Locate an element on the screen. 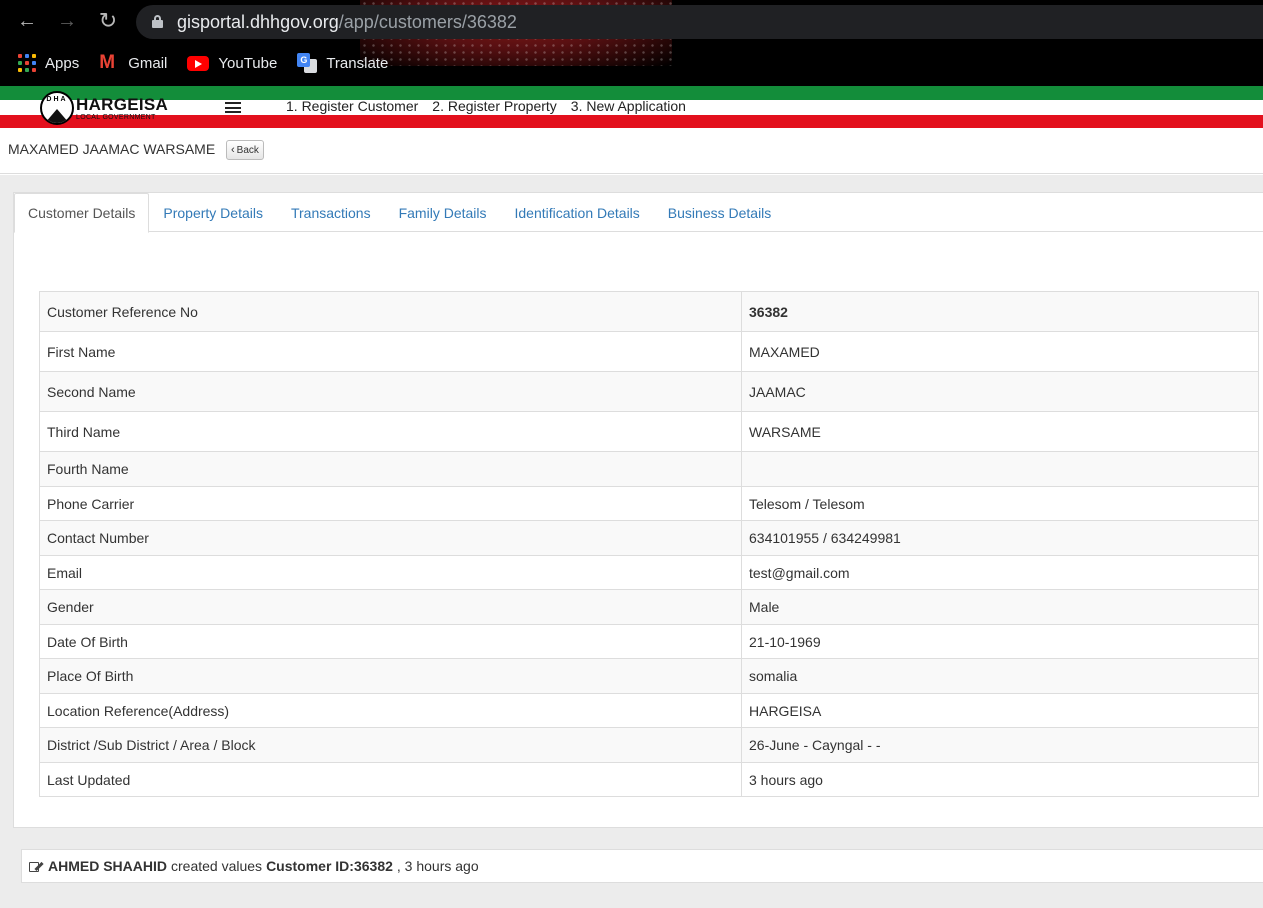 The width and height of the screenshot is (1263, 908). bookmark-translate: G Translate is located at coordinates (342, 63).